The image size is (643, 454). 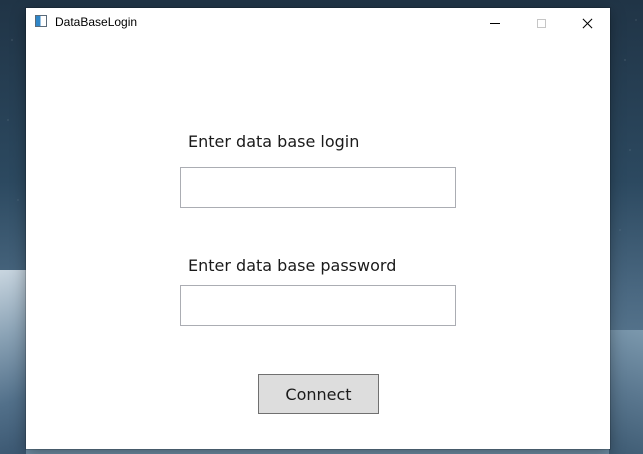 I want to click on connect-button: Connect, so click(x=318, y=394).